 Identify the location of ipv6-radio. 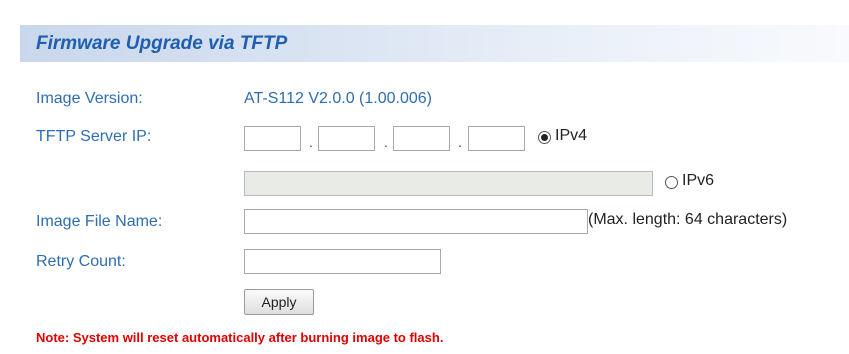
(671, 182).